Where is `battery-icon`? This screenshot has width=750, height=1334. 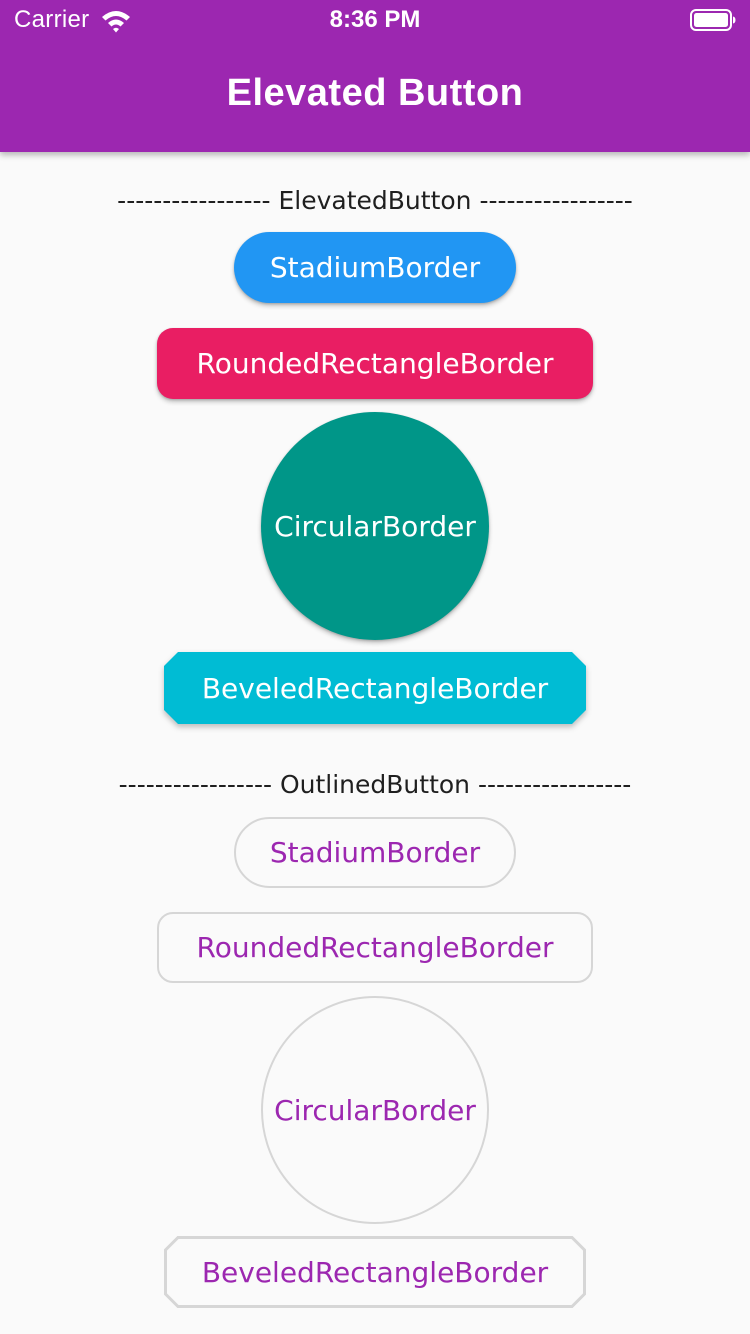 battery-icon is located at coordinates (713, 20).